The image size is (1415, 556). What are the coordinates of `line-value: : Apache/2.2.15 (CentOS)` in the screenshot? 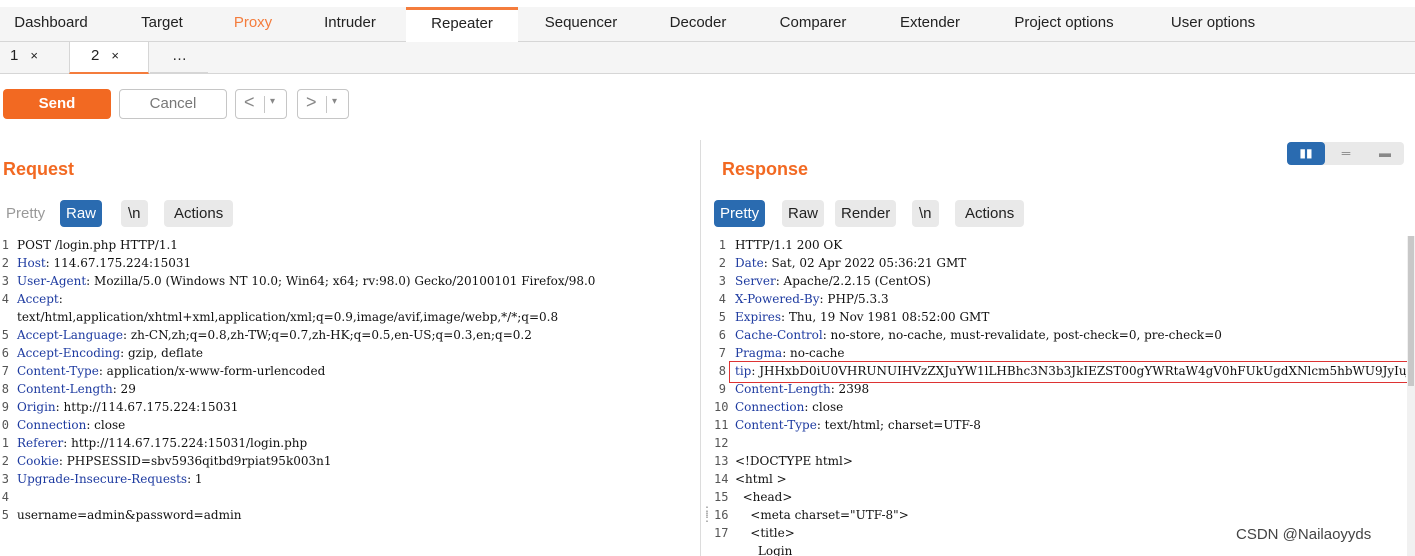 It's located at (853, 281).